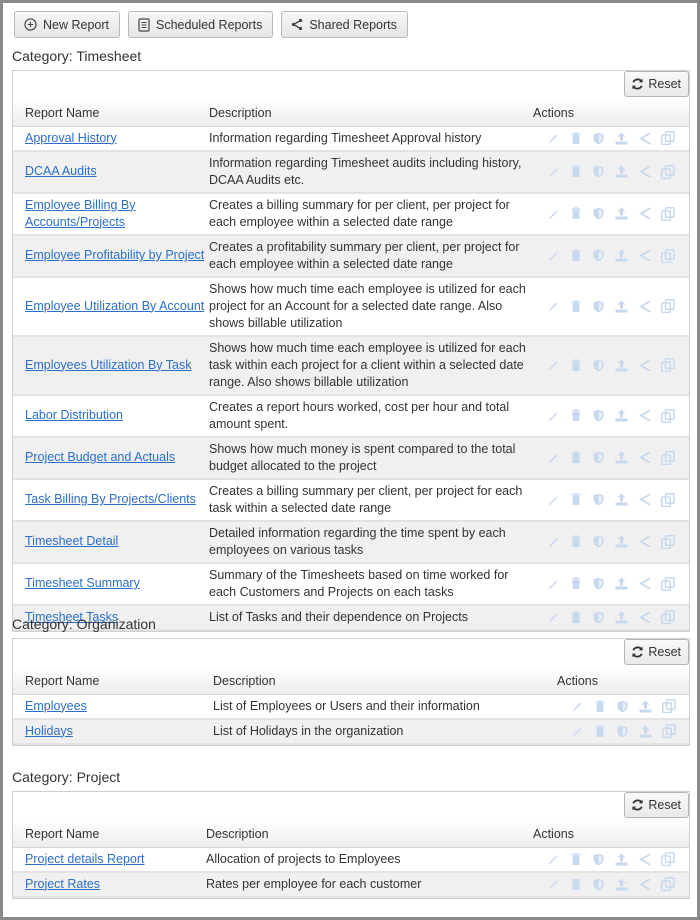 Image resolution: width=700 pixels, height=920 pixels. Describe the element at coordinates (61, 171) in the screenshot. I see `report-link: DCAA Audits` at that location.